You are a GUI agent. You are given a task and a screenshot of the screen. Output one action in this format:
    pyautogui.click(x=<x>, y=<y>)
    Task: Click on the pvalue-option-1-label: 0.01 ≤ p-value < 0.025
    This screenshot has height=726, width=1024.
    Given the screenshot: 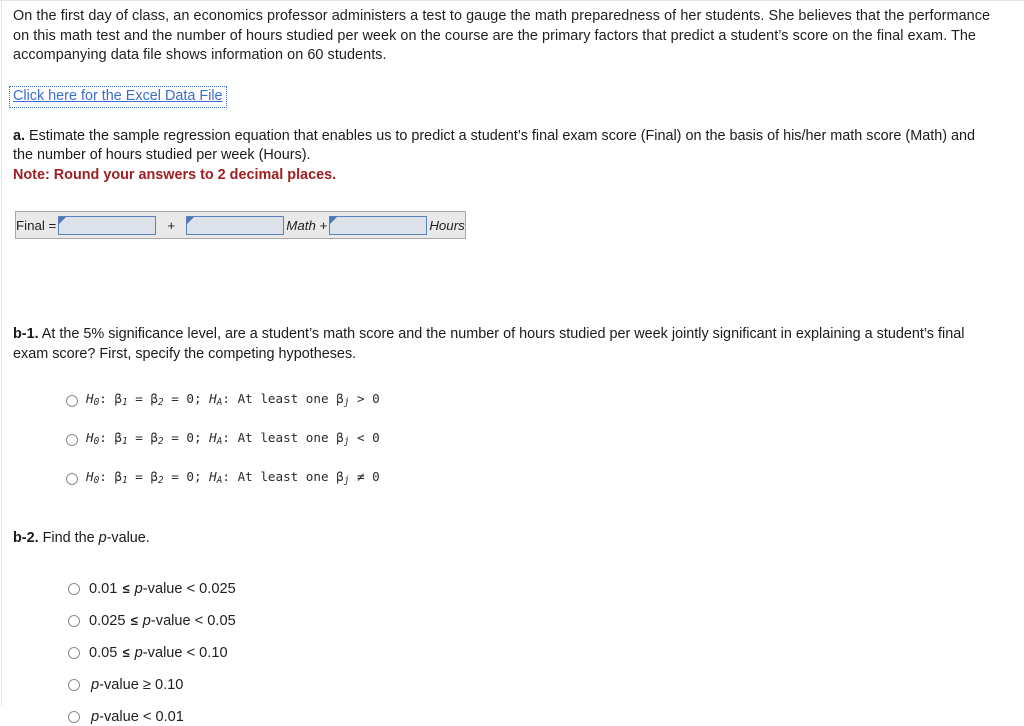 What is the action you would take?
    pyautogui.click(x=162, y=588)
    